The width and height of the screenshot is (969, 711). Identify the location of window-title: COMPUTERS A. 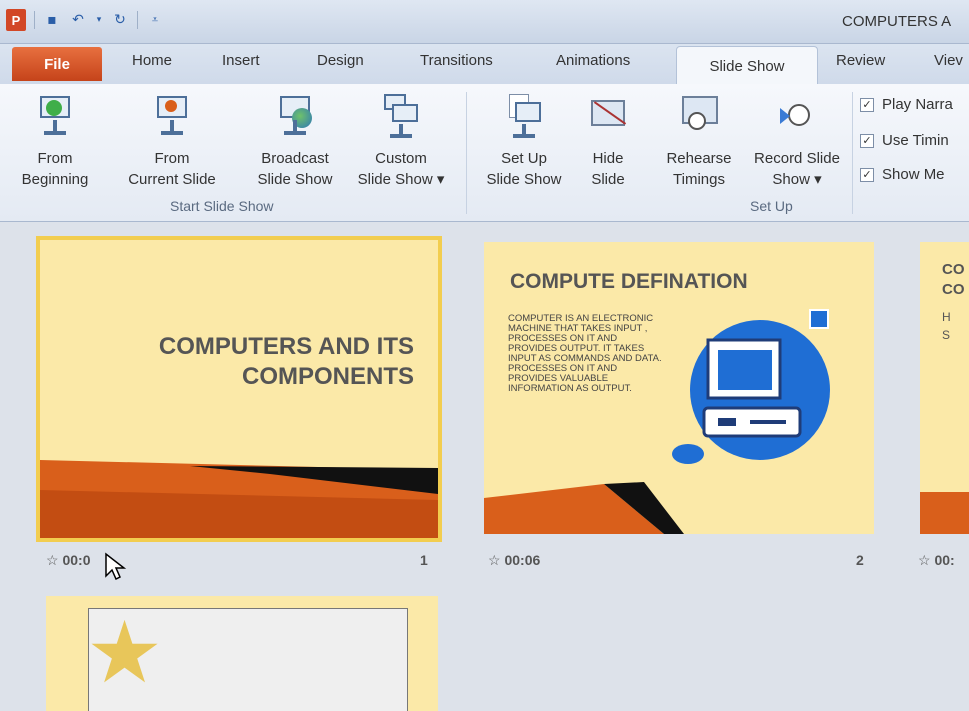
(897, 21).